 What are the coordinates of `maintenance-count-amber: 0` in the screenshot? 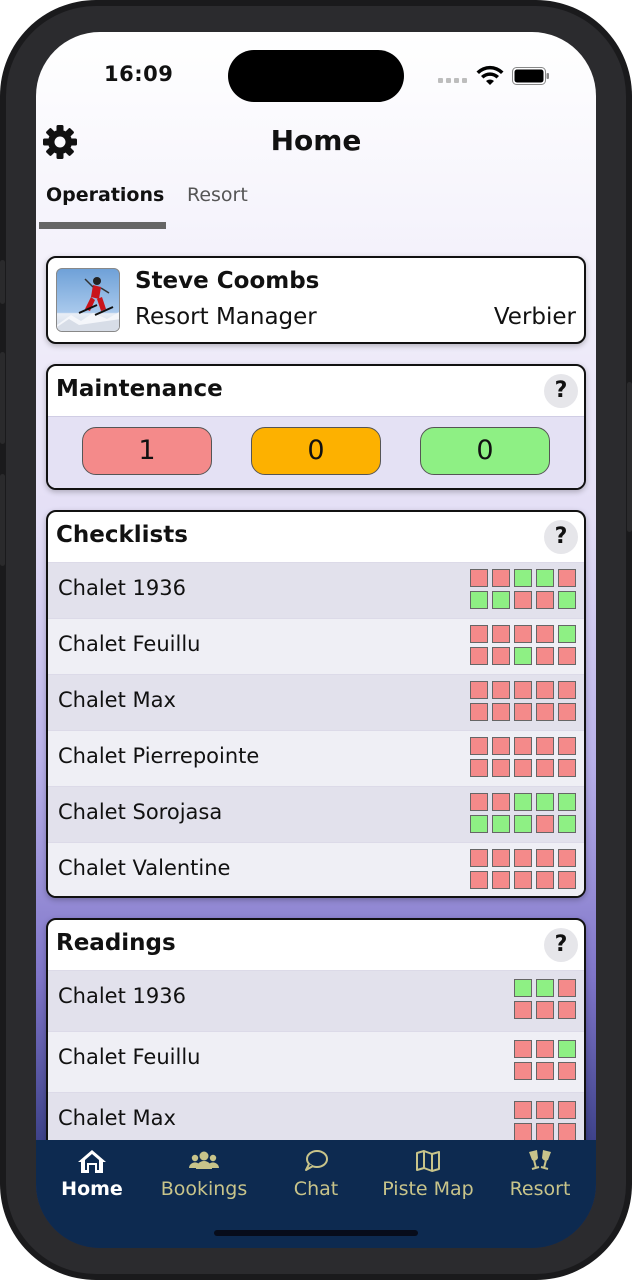 It's located at (316, 451).